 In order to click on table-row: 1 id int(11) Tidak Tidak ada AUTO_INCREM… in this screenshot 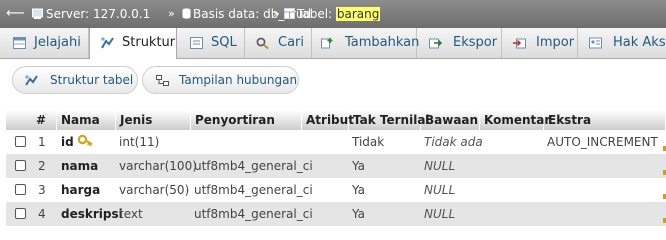, I will do `click(336, 142)`.